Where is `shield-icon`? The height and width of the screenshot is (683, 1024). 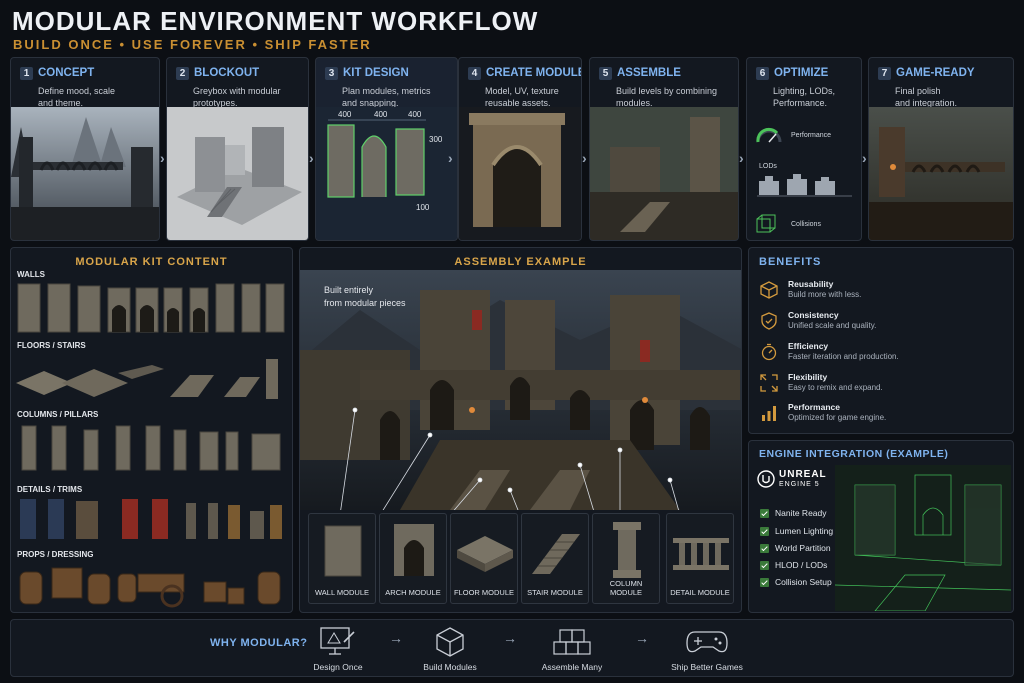 shield-icon is located at coordinates (769, 321).